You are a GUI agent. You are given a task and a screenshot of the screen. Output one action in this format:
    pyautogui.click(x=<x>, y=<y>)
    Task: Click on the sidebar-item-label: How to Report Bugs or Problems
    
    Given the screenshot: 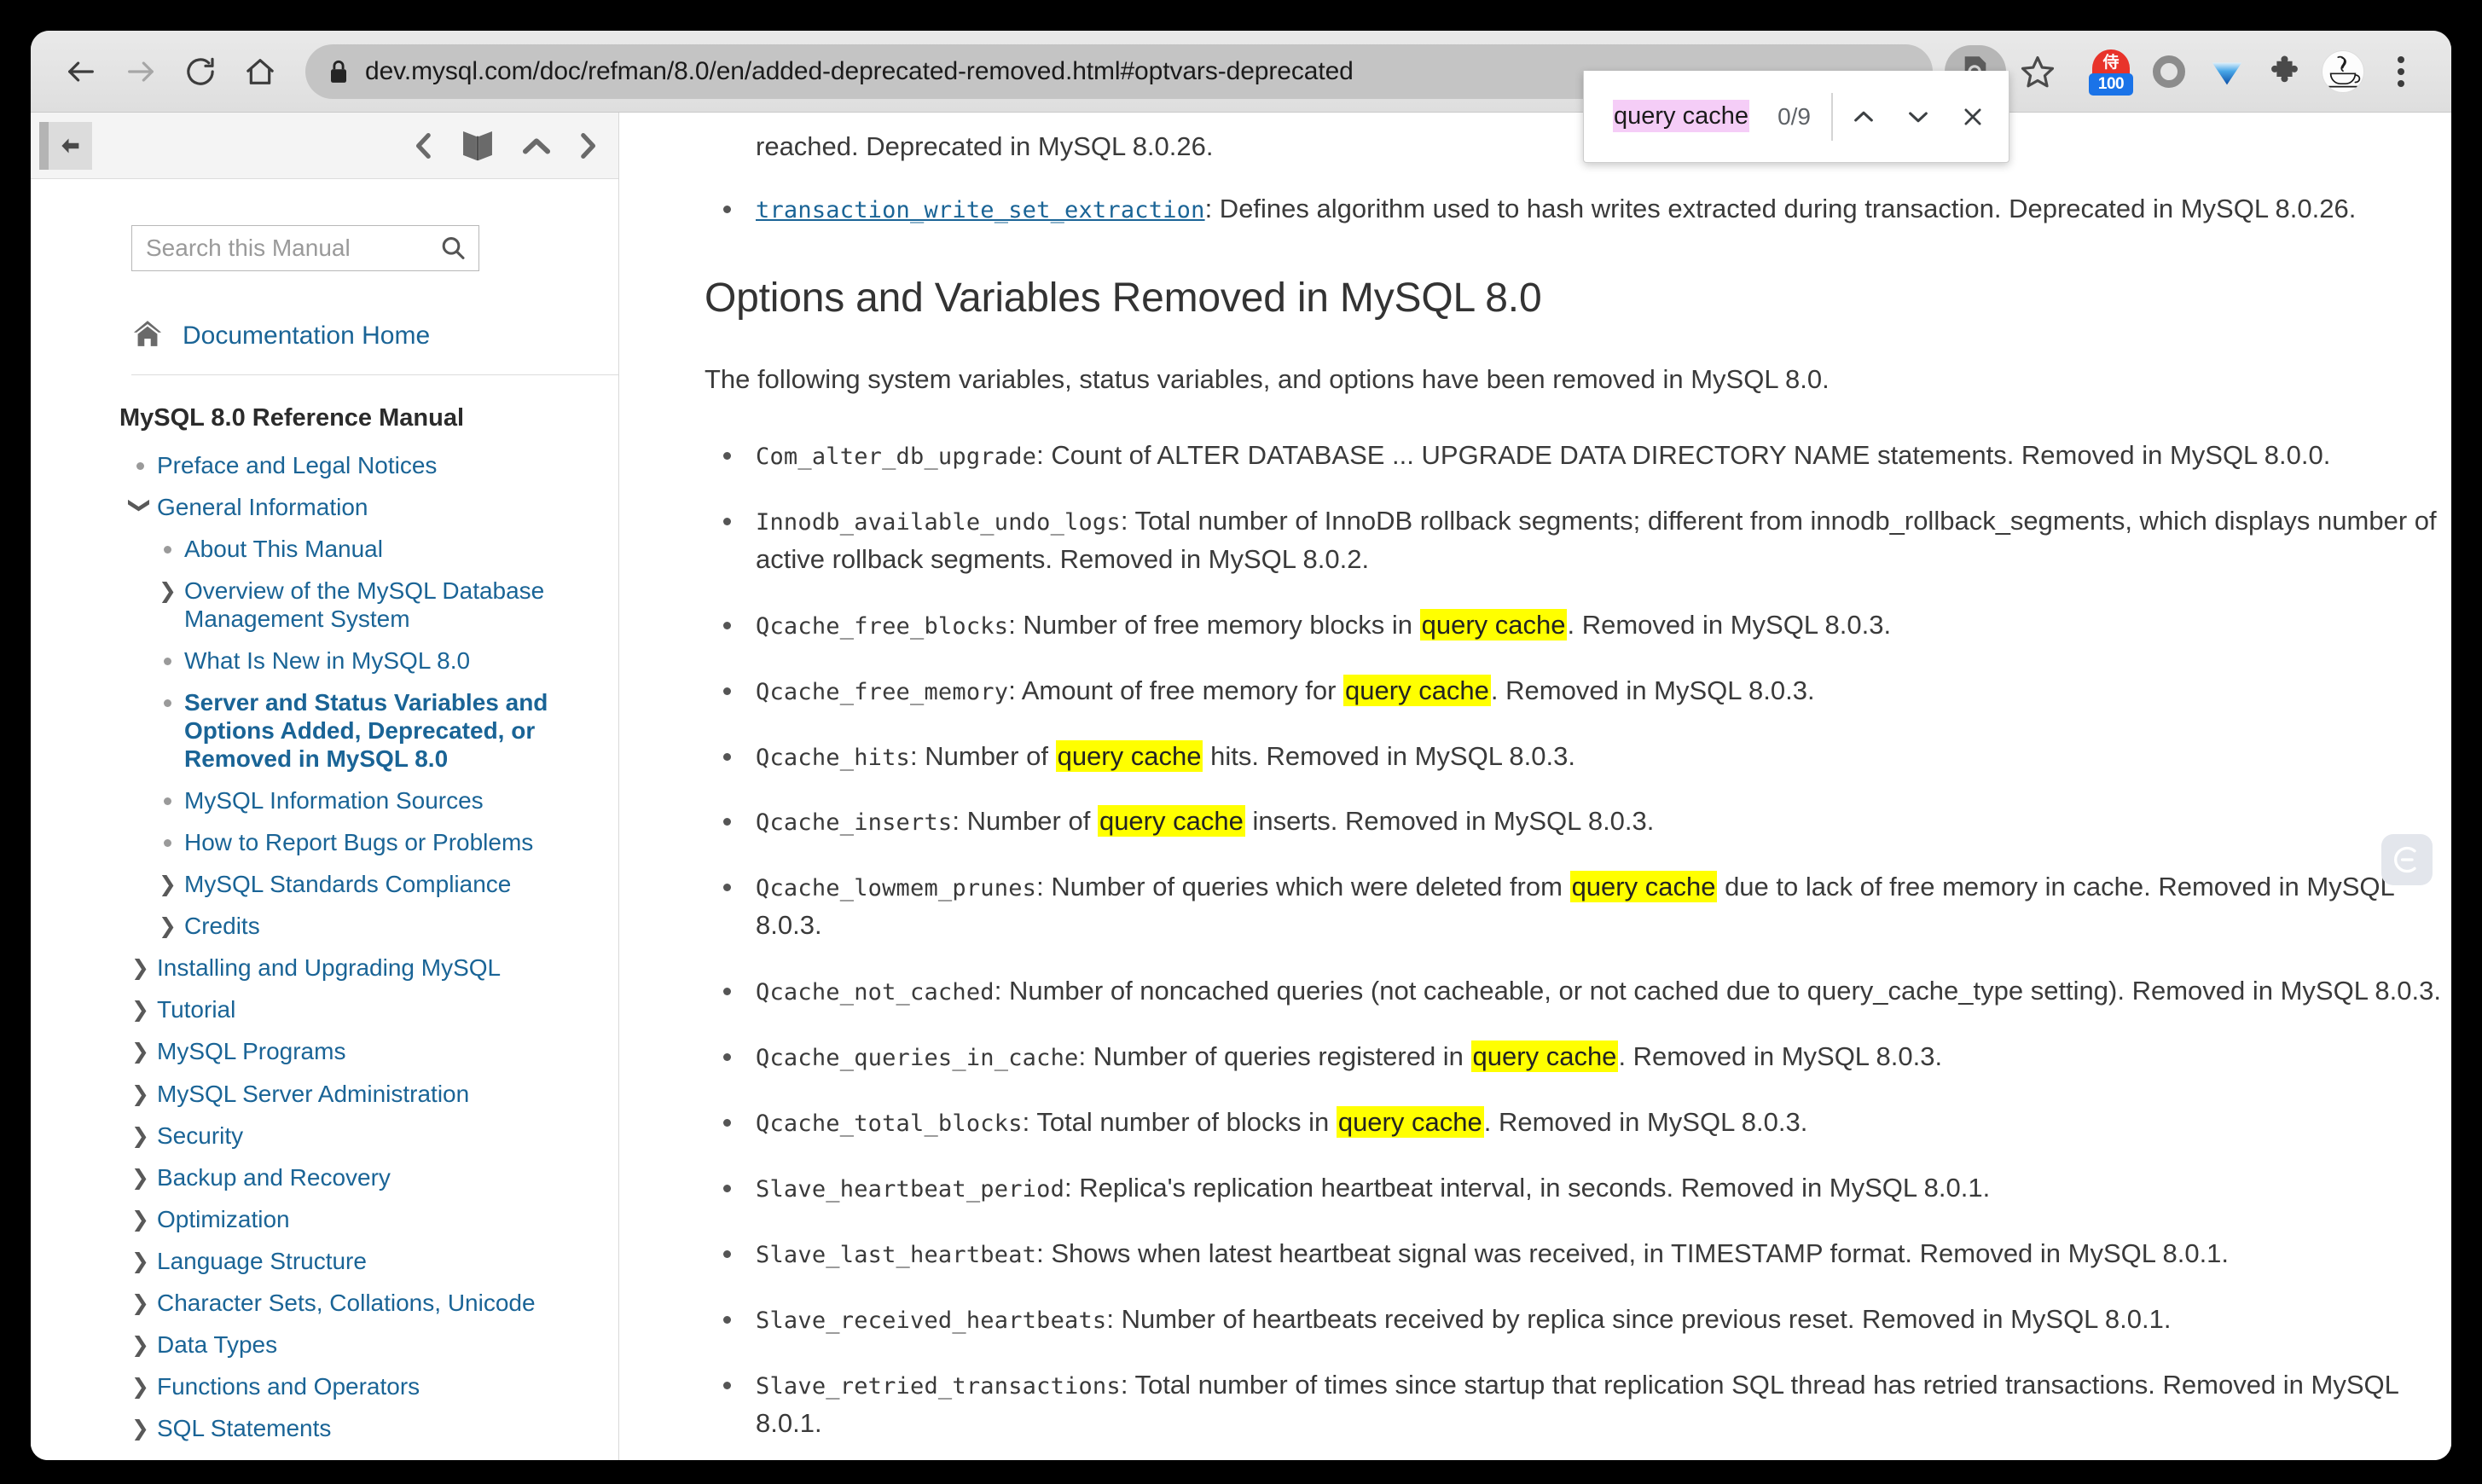 What is the action you would take?
    pyautogui.click(x=359, y=842)
    